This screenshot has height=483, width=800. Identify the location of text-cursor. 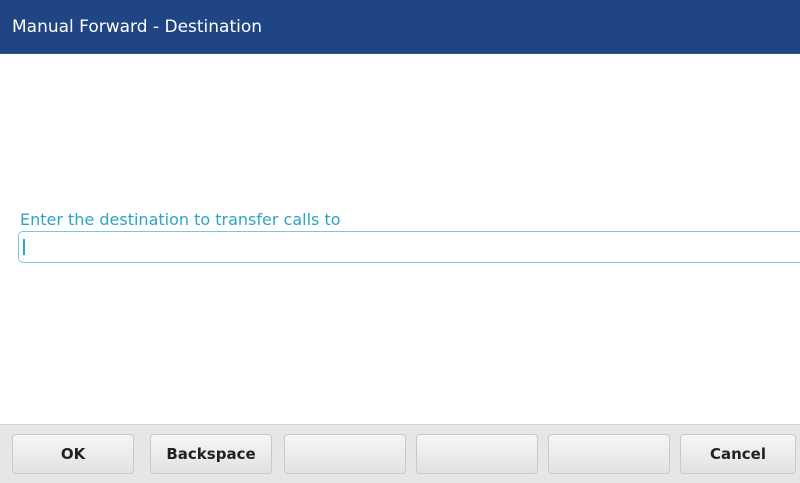
(24, 247).